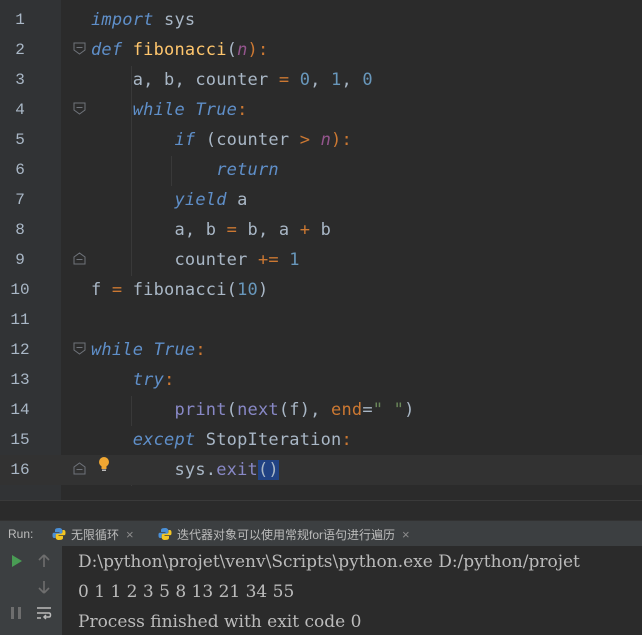 The height and width of the screenshot is (635, 642). What do you see at coordinates (20, 350) in the screenshot?
I see `line-number: 12` at bounding box center [20, 350].